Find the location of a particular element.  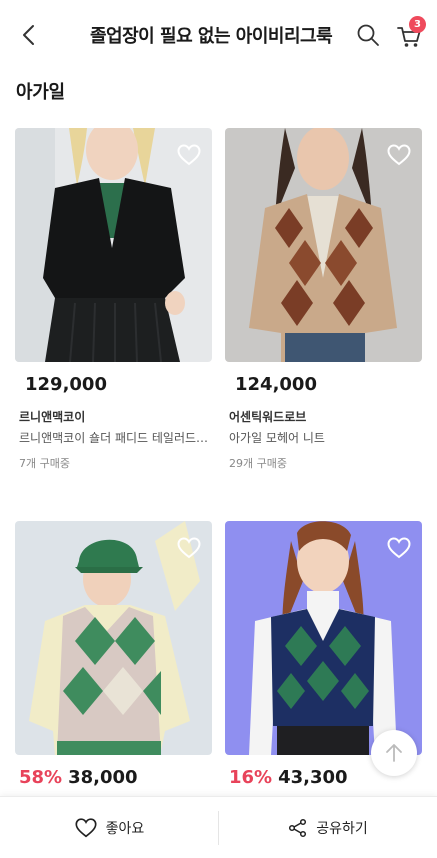

share-label: 공유하기 is located at coordinates (342, 829).